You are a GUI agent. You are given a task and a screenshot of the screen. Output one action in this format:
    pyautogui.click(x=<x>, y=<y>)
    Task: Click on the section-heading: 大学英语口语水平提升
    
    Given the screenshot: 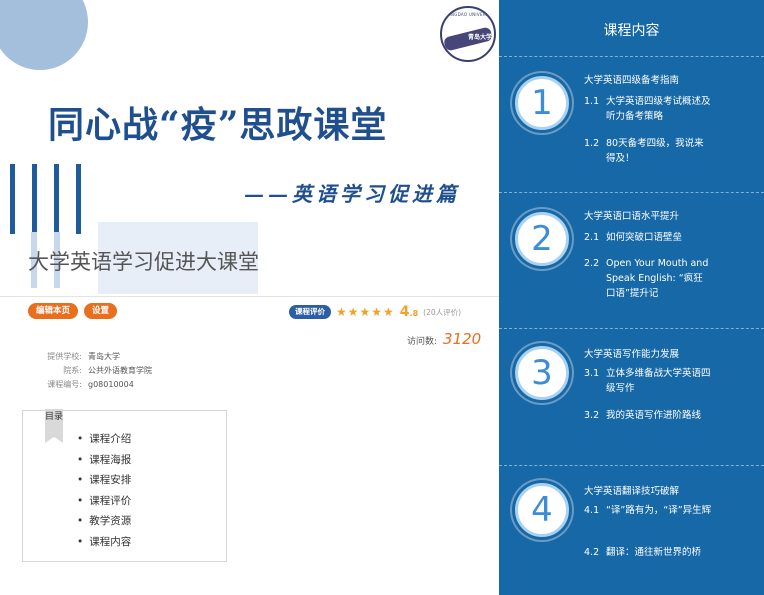 What is the action you would take?
    pyautogui.click(x=631, y=215)
    